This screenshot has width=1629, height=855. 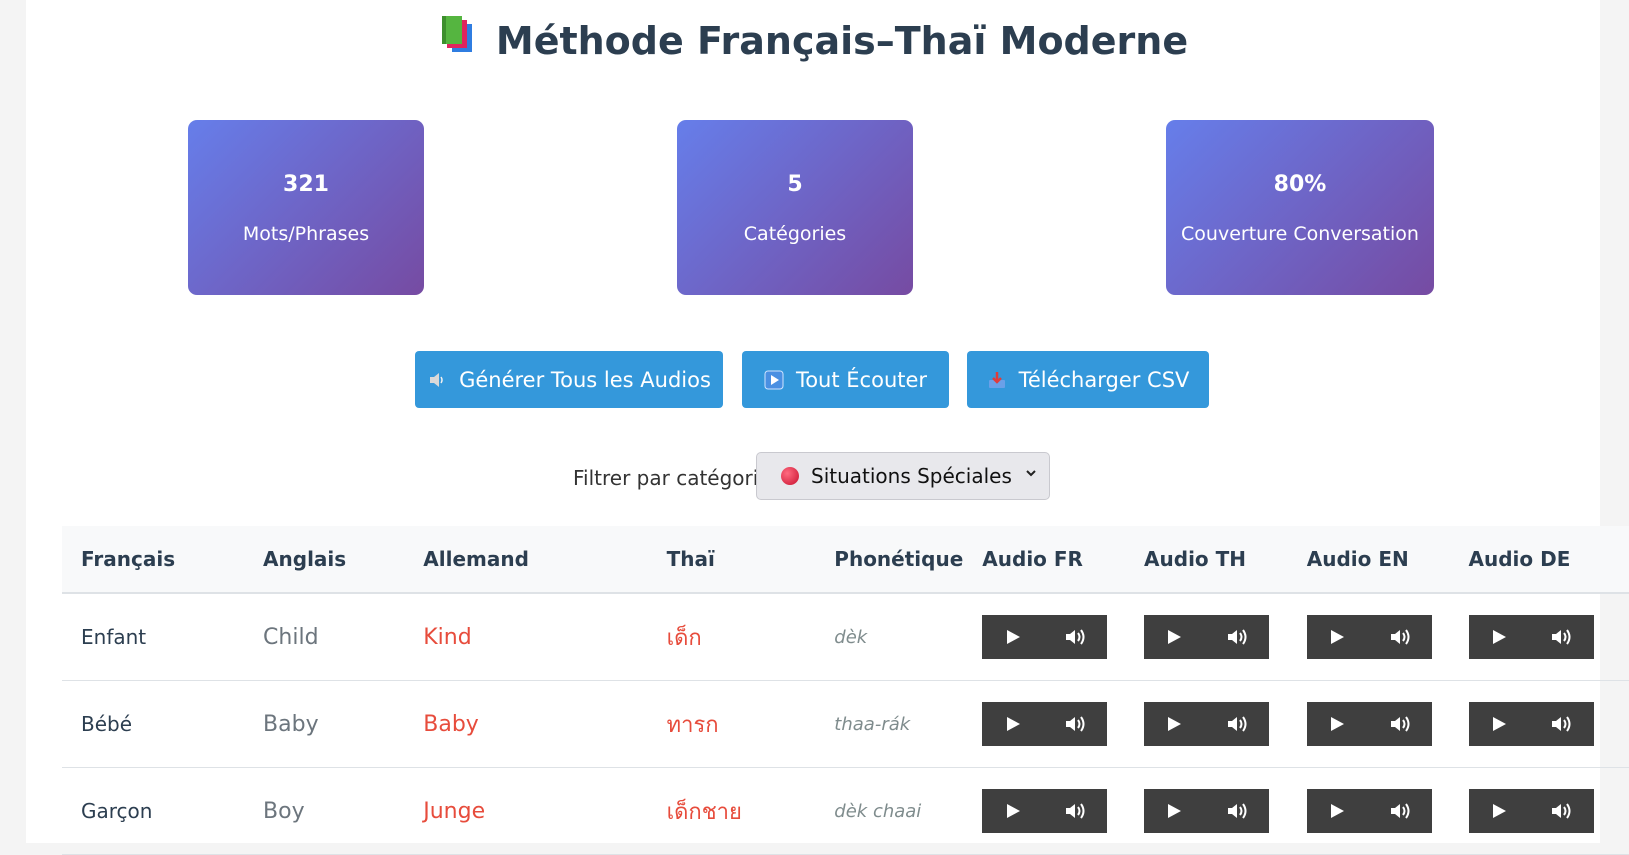 What do you see at coordinates (306, 207) in the screenshot?
I see `stat-card-words: 321 Mots/Phrases` at bounding box center [306, 207].